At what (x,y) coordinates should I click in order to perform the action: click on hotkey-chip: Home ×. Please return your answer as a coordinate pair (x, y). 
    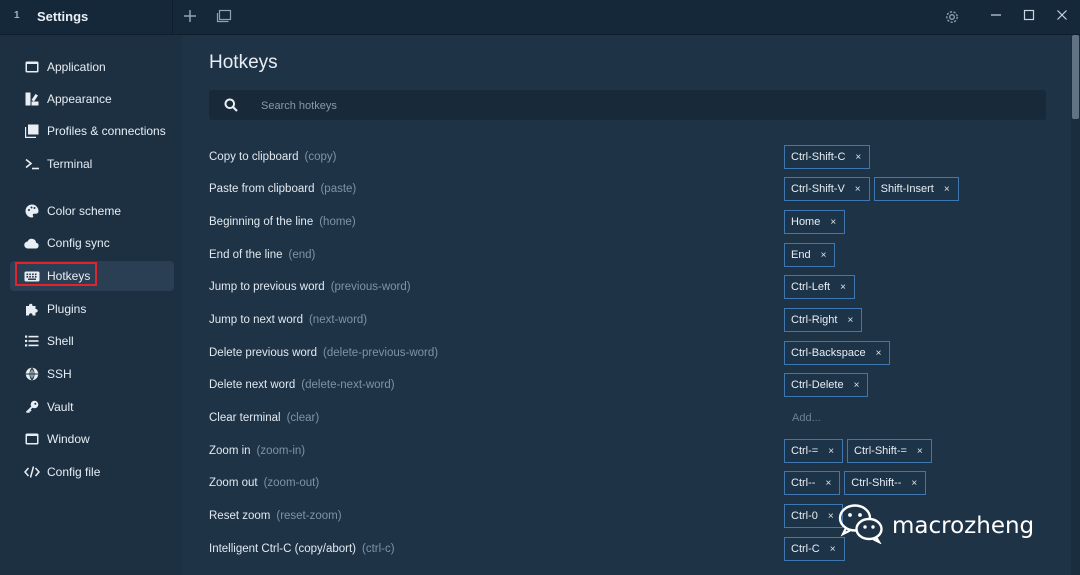
    Looking at the image, I should click on (815, 222).